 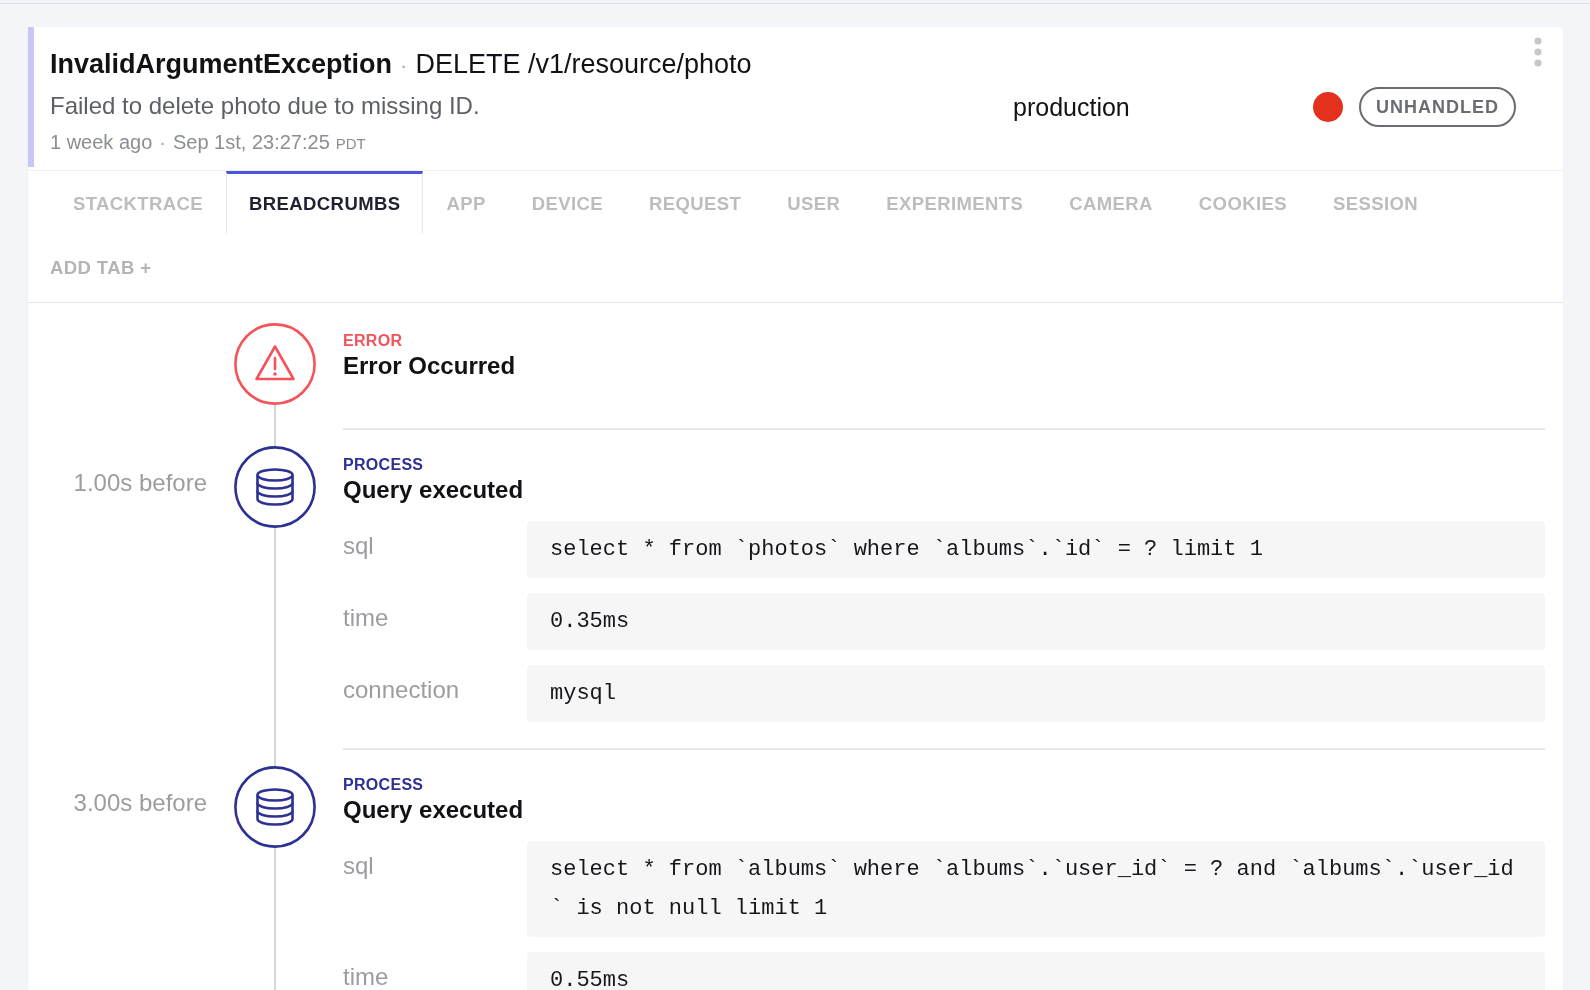 I want to click on error-message: Failed to delete photo due to missing ID., so click(x=265, y=106).